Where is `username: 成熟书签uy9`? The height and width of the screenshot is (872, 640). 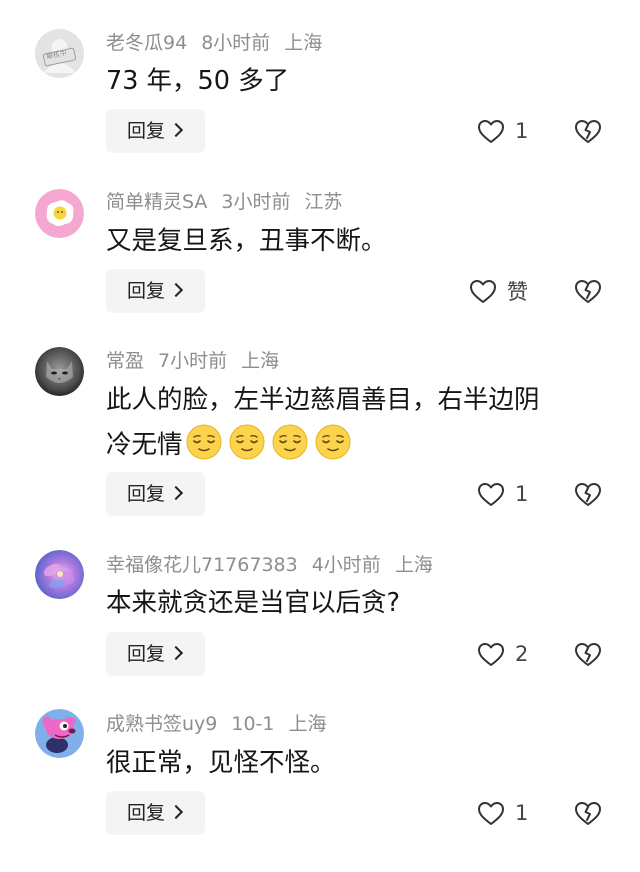 username: 成熟书签uy9 is located at coordinates (161, 724).